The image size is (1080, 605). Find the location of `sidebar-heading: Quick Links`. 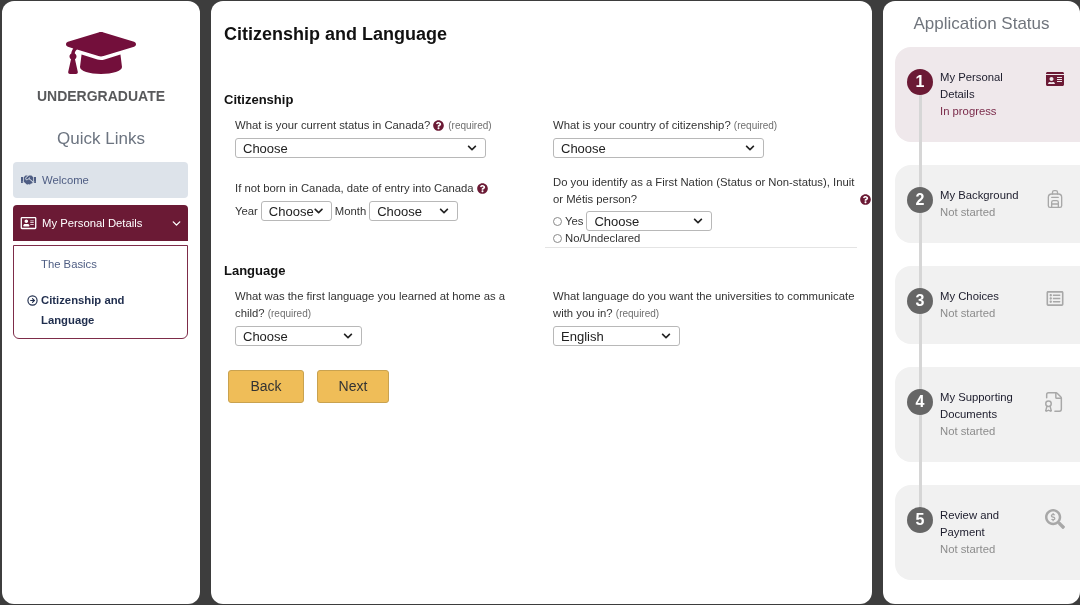

sidebar-heading: Quick Links is located at coordinates (101, 139).